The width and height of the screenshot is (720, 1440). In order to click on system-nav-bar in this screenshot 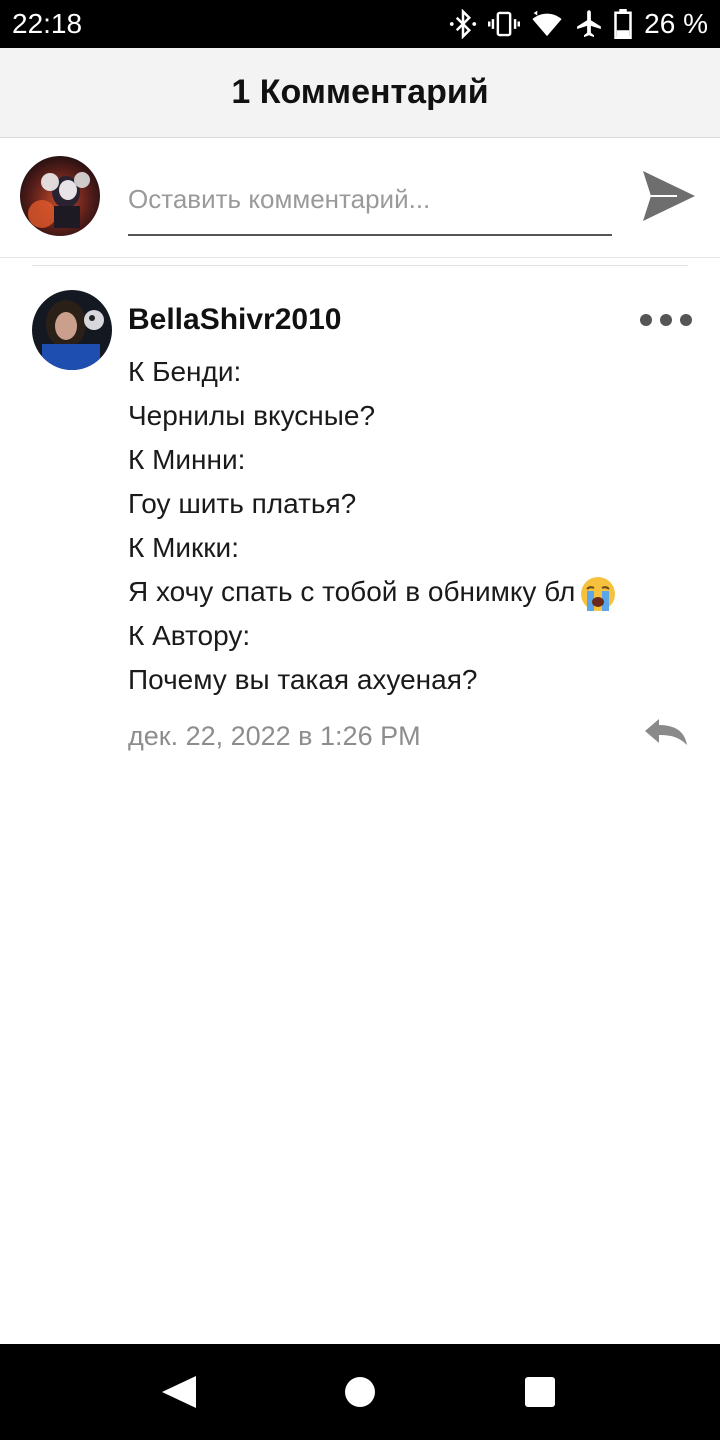, I will do `click(360, 1392)`.